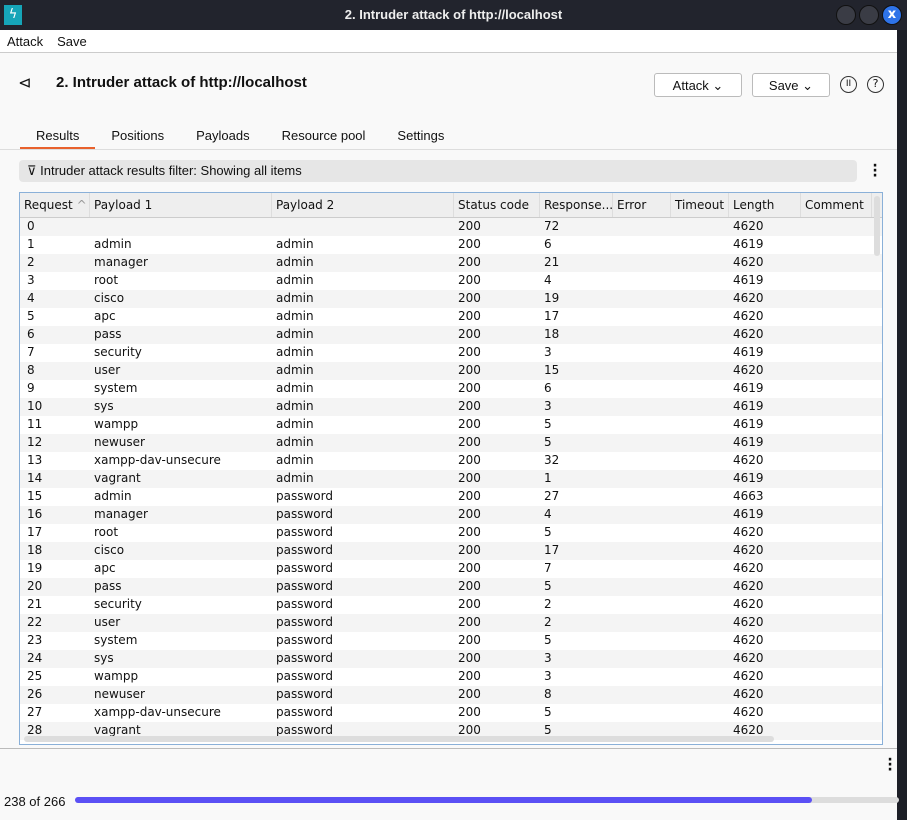 This screenshot has width=907, height=820. Describe the element at coordinates (451, 299) in the screenshot. I see `table-row: 4 cisco admin 200 19 4620` at that location.